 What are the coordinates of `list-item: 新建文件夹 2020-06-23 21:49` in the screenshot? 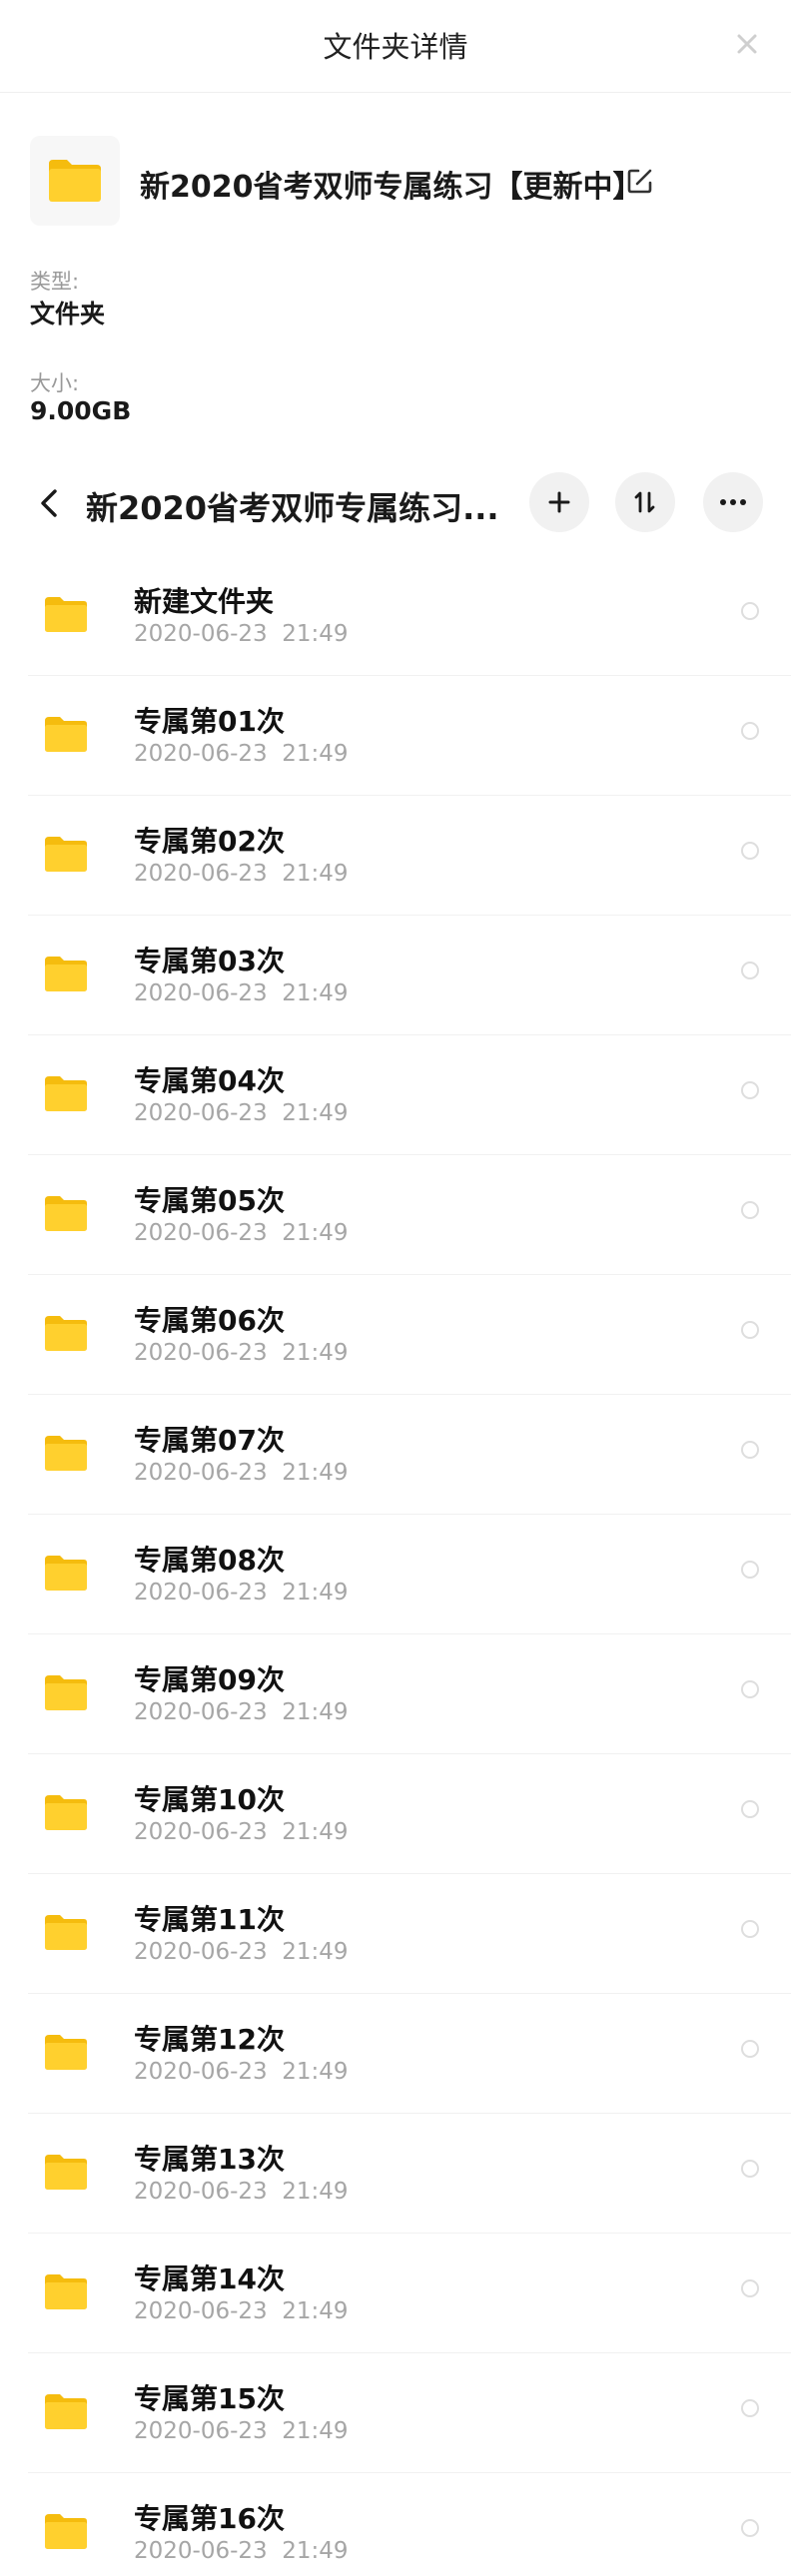 It's located at (395, 616).